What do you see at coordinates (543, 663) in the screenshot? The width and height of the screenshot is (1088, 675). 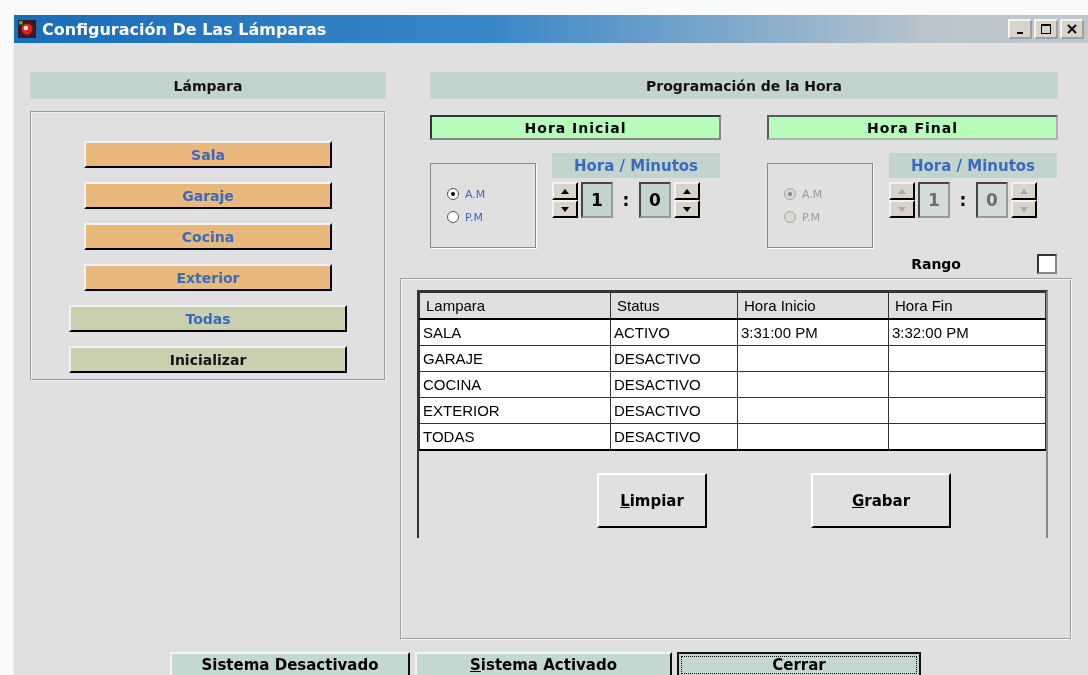 I see `footer-button: Sistema Activado` at bounding box center [543, 663].